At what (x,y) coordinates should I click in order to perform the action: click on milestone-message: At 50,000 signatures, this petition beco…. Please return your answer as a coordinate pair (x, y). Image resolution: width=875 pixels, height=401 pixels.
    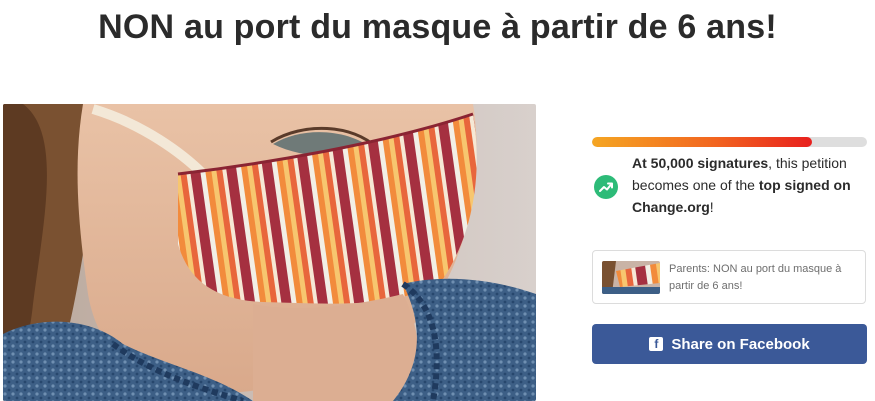
    Looking at the image, I should click on (752, 185).